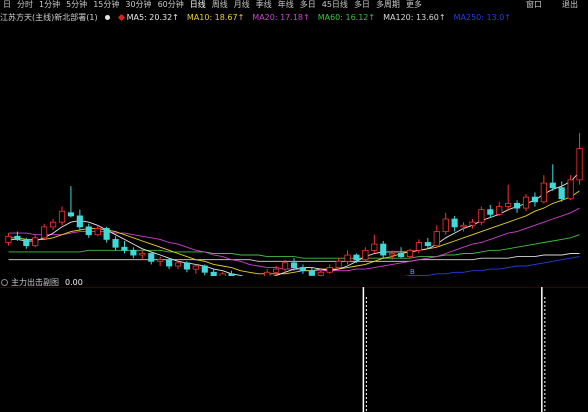  What do you see at coordinates (534, 5) in the screenshot?
I see `window-control-0: 窗口` at bounding box center [534, 5].